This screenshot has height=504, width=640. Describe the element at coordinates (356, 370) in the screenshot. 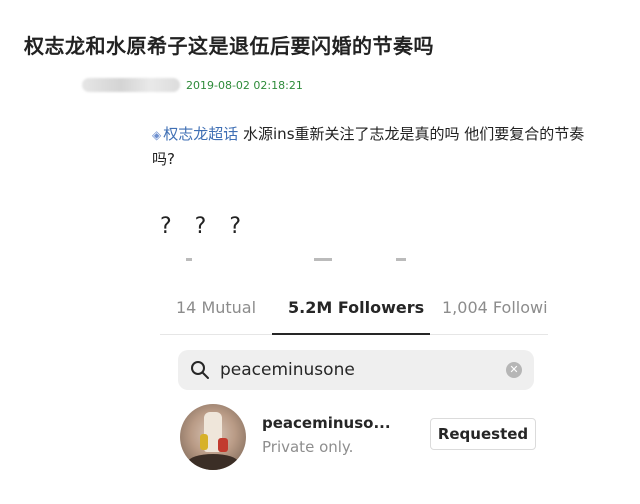

I see `search-bar: peaceminusone ✕` at that location.